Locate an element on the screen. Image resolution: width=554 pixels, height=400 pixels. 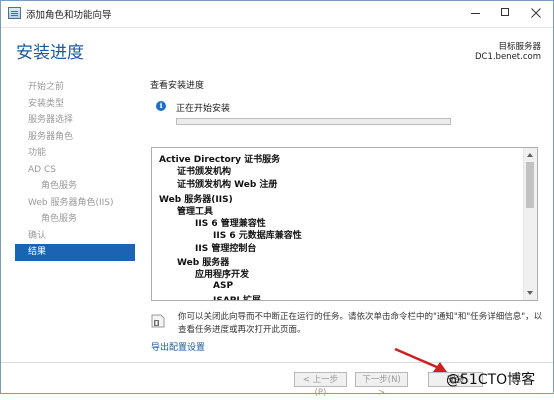
result-line: 应用程序开发 is located at coordinates (222, 275).